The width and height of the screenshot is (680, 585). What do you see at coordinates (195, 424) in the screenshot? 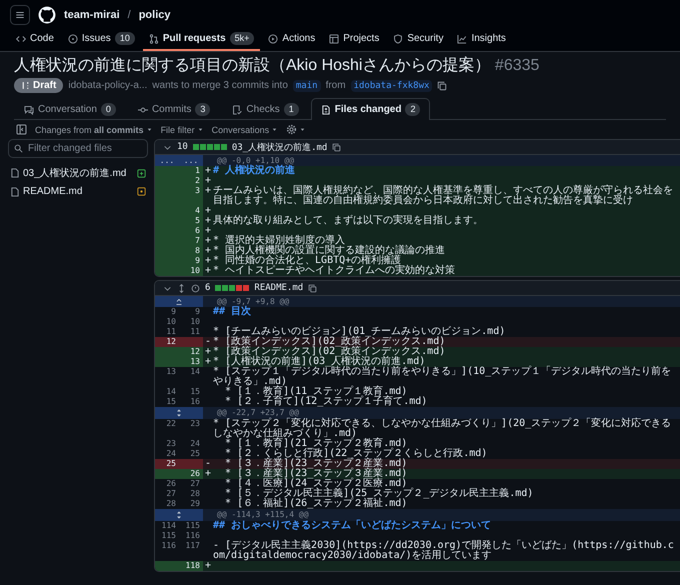
I see `line-number: 23` at bounding box center [195, 424].